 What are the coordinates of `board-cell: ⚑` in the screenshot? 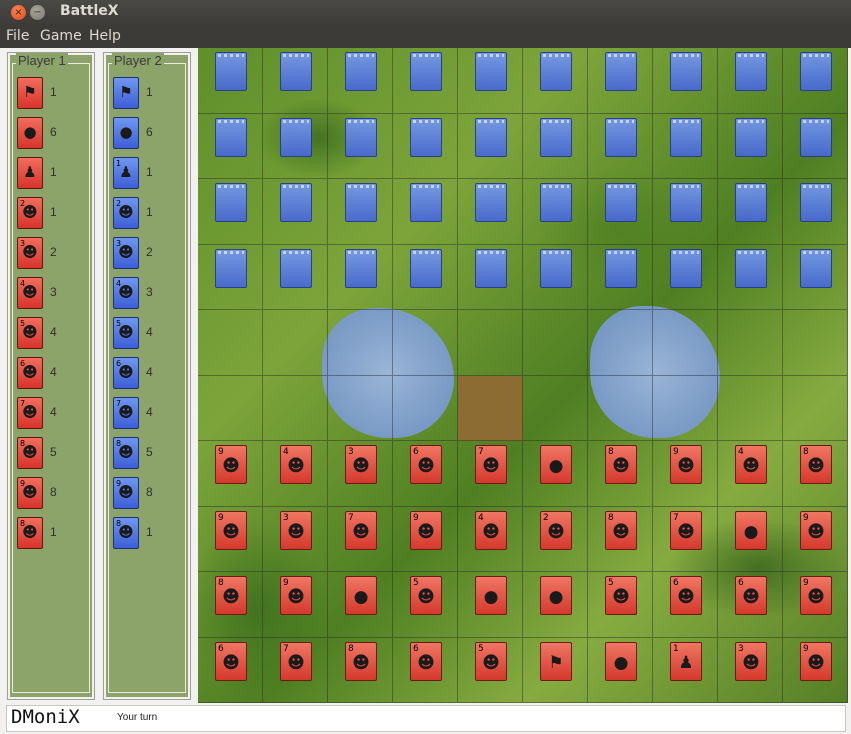 It's located at (555, 670).